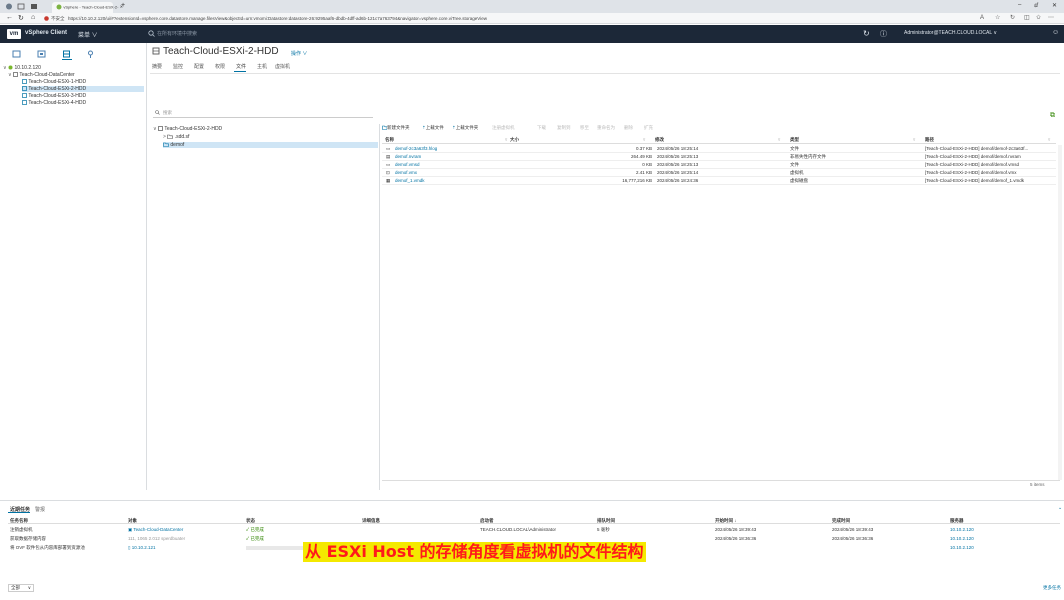 The image size is (1064, 600). I want to click on copy-to-button: 复制到, so click(564, 128).